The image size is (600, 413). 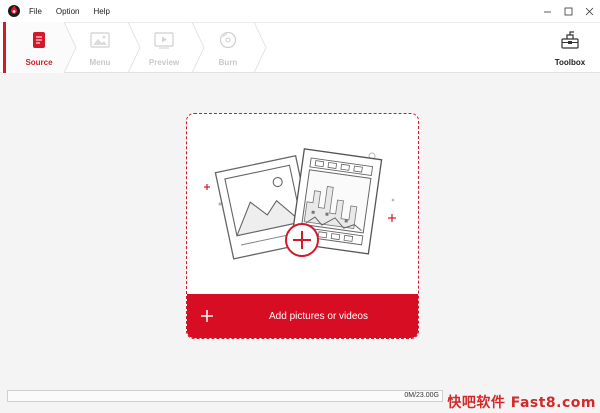 I want to click on step-burn-label: Burn, so click(x=228, y=62).